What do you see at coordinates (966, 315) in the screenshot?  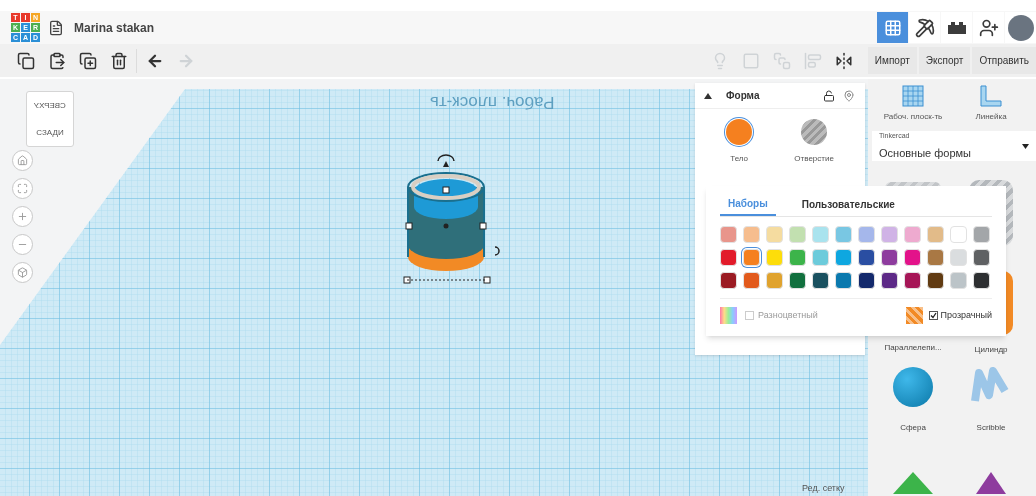 I see `transparent-label: Прозрачный` at bounding box center [966, 315].